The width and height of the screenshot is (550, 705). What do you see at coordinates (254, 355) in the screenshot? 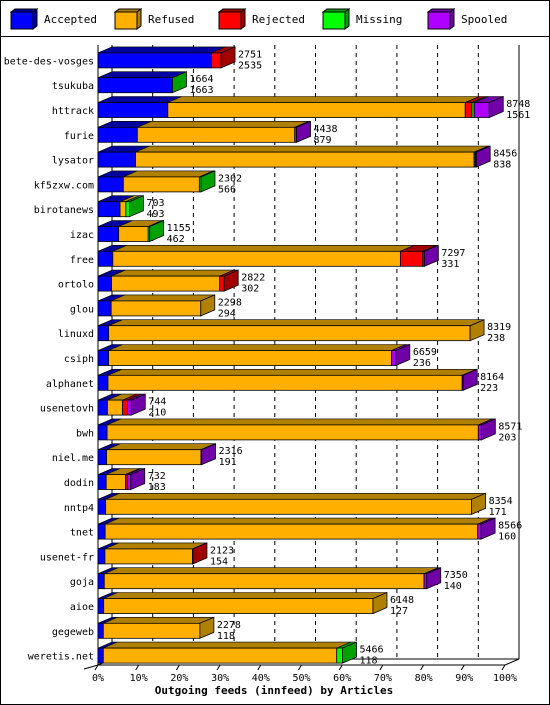
I see `bar-csiph` at bounding box center [254, 355].